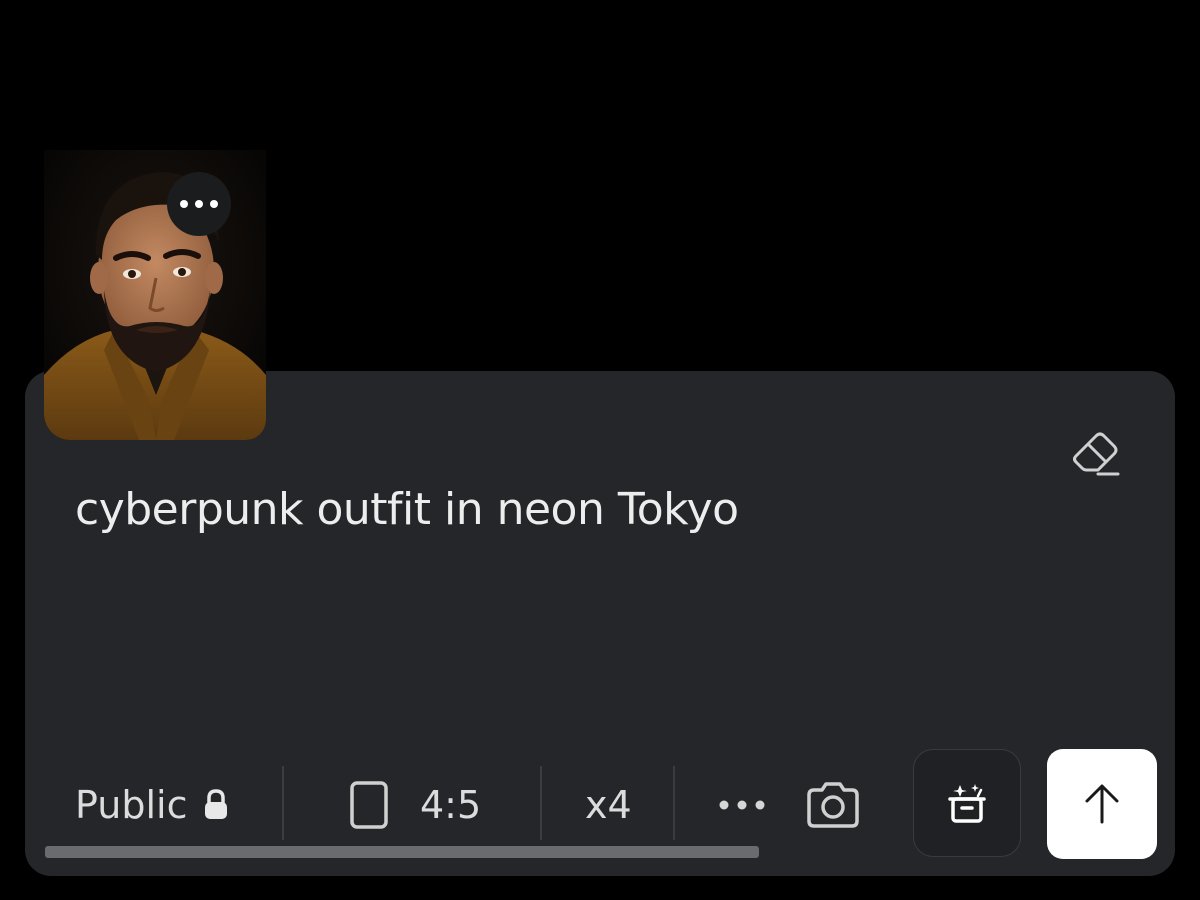 The height and width of the screenshot is (900, 1200). I want to click on send-button, so click(1102, 804).